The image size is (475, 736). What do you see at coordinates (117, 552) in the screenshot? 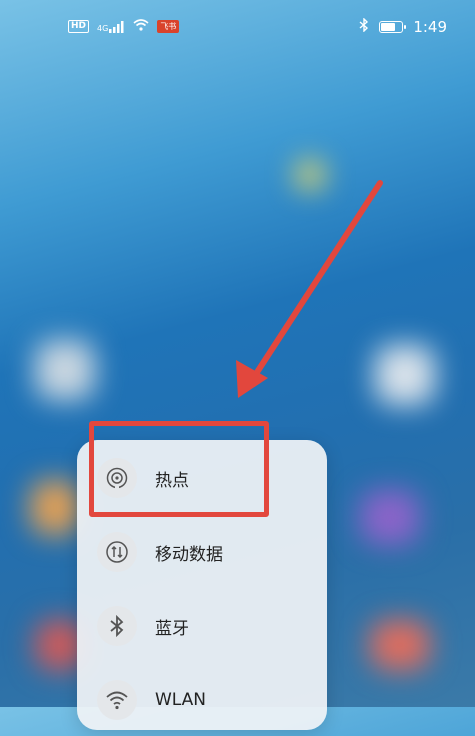
I see `mobile-data-icon` at bounding box center [117, 552].